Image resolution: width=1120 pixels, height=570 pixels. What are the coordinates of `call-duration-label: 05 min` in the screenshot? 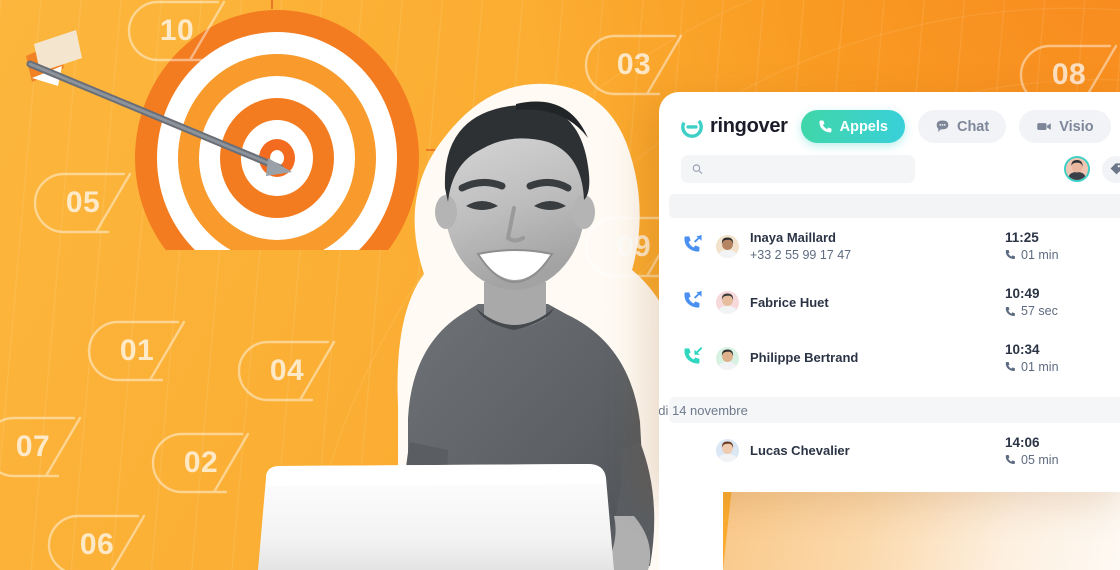 It's located at (1040, 459).